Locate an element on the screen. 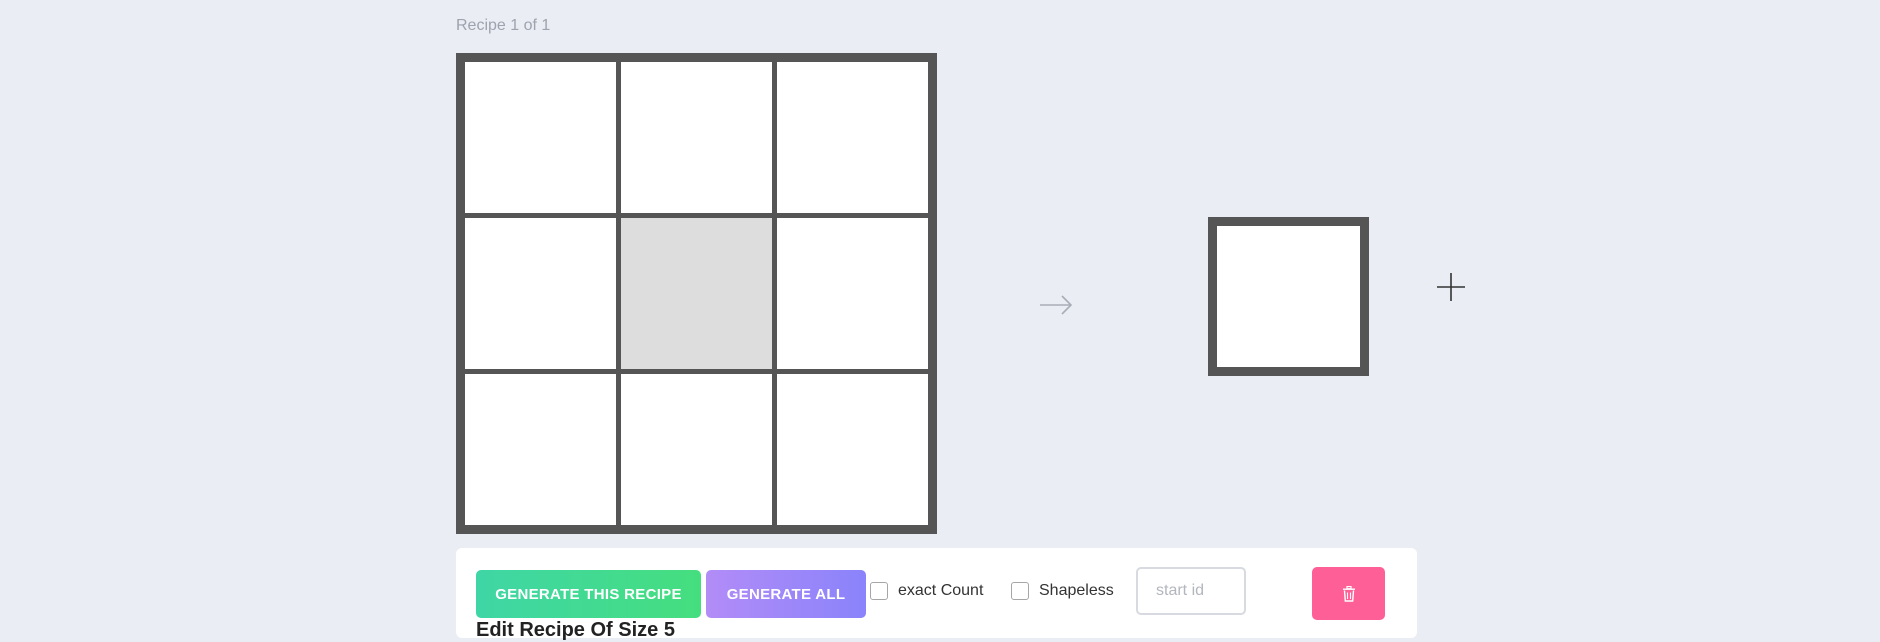 This screenshot has width=1880, height=642. exact-count-checkbox: exact Count is located at coordinates (926, 591).